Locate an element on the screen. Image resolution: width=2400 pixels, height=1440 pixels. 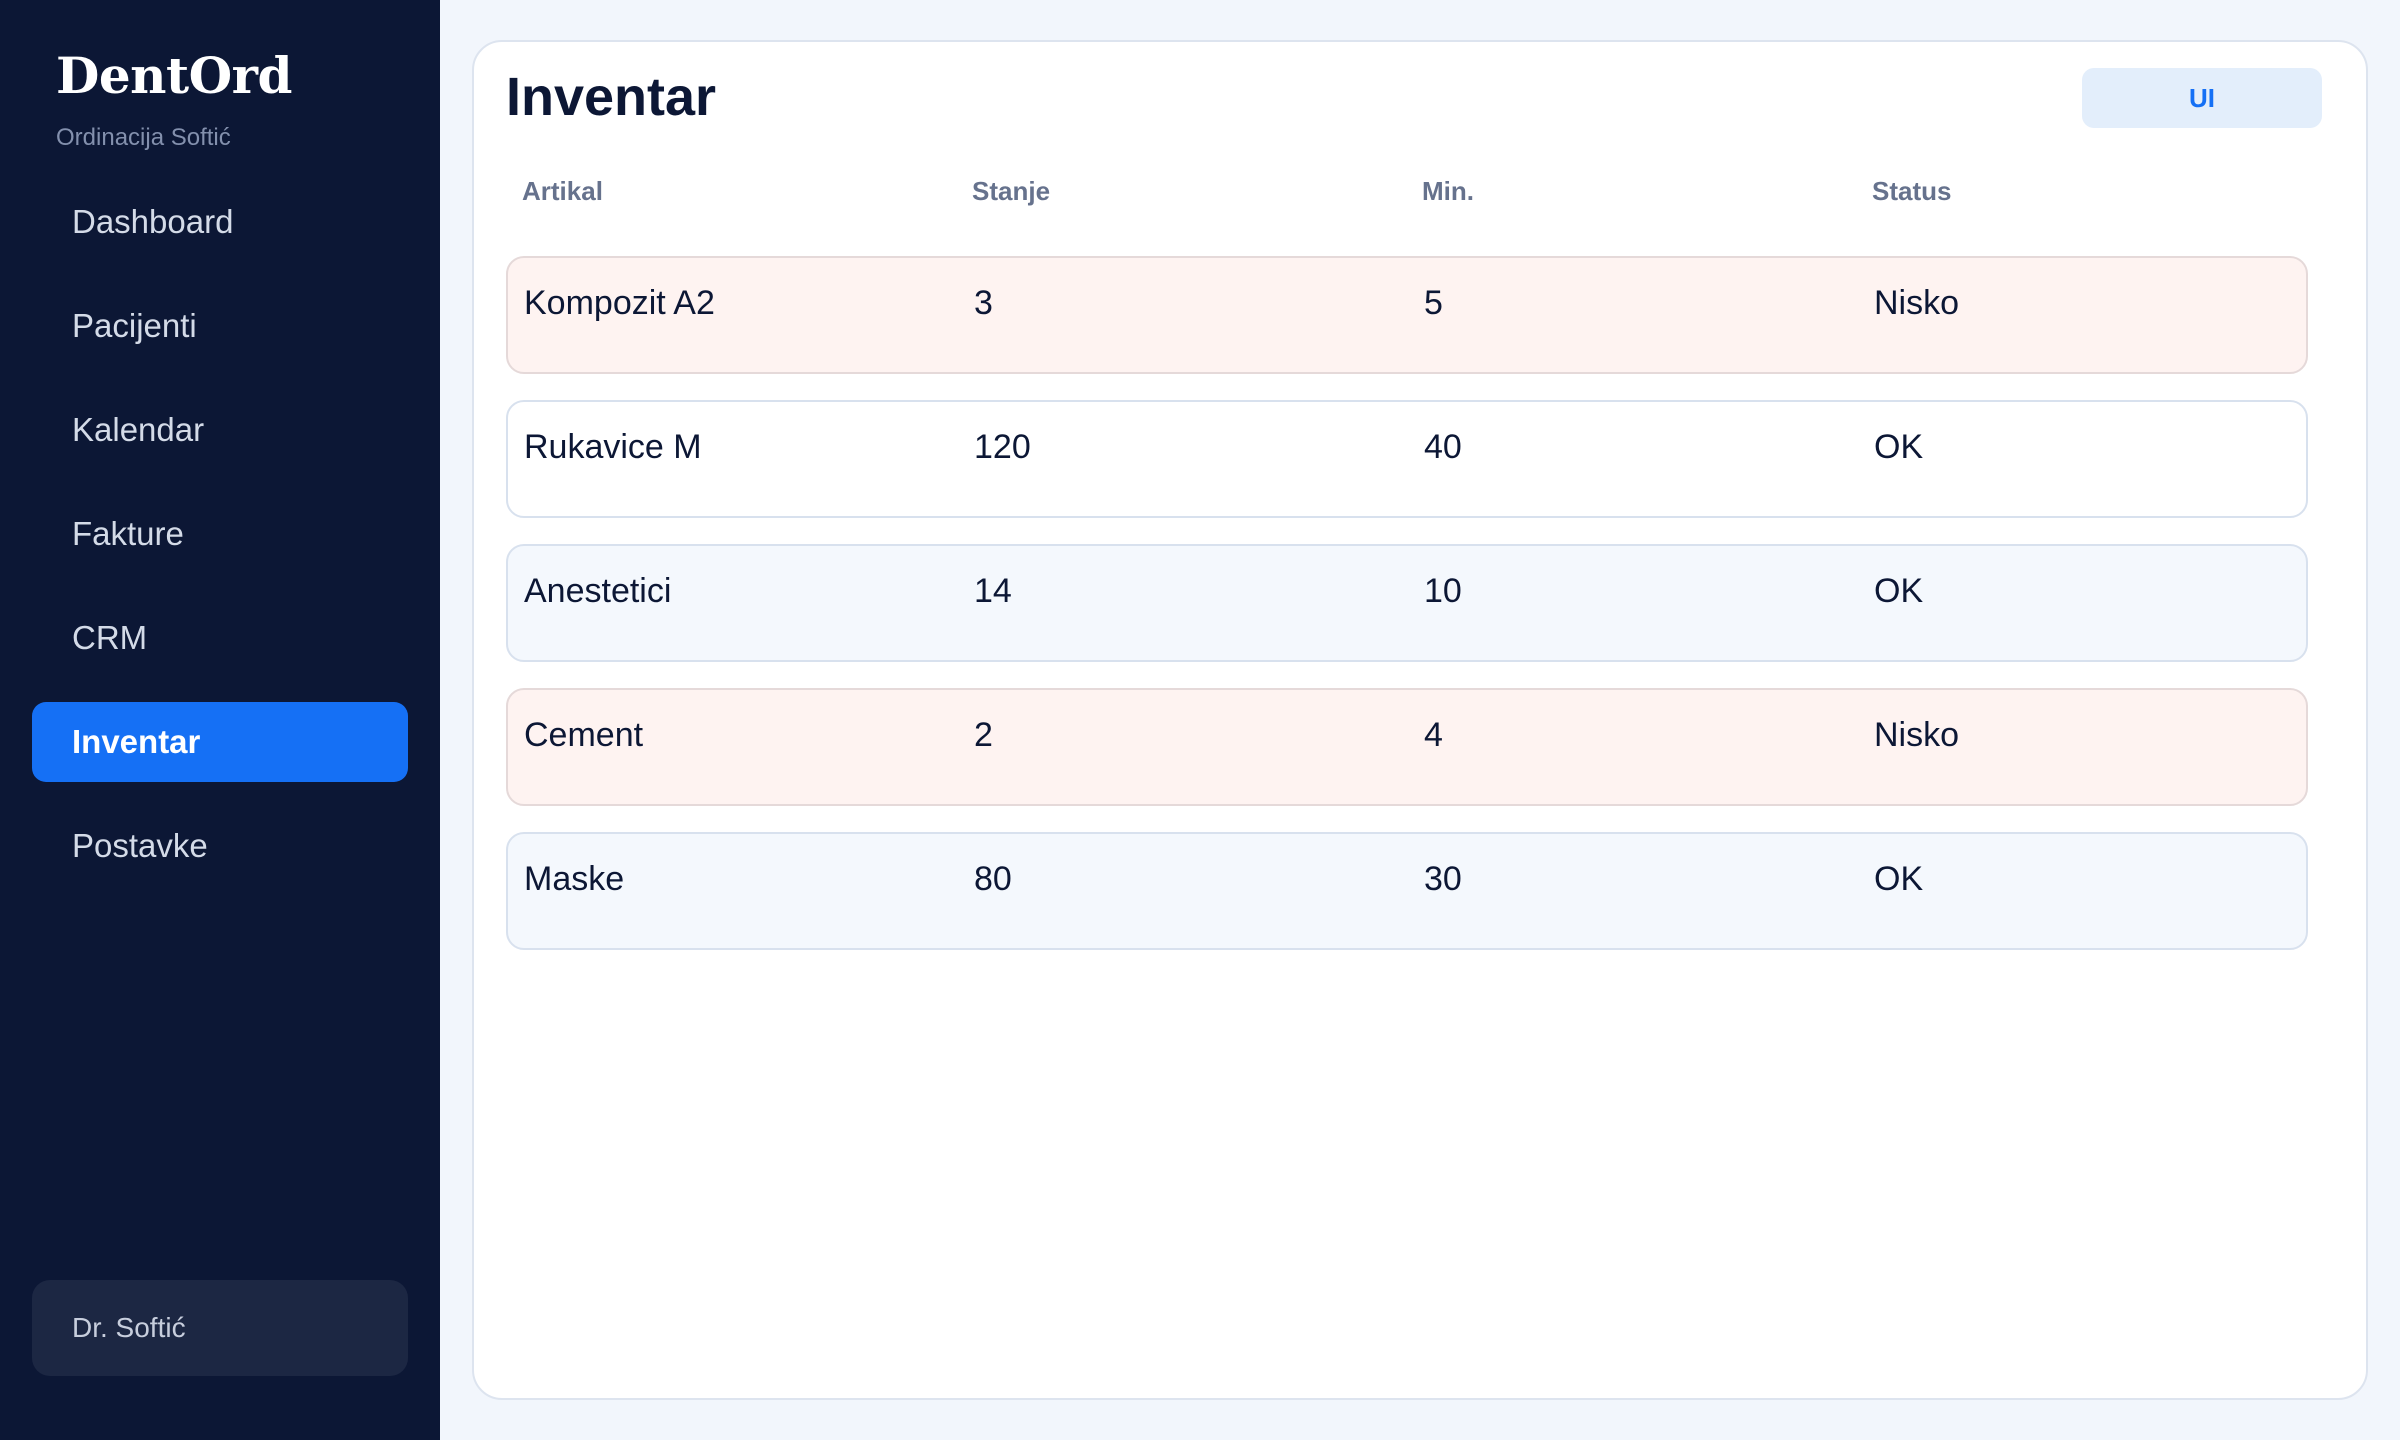
cell-artikal: Anestetici is located at coordinates (598, 591).